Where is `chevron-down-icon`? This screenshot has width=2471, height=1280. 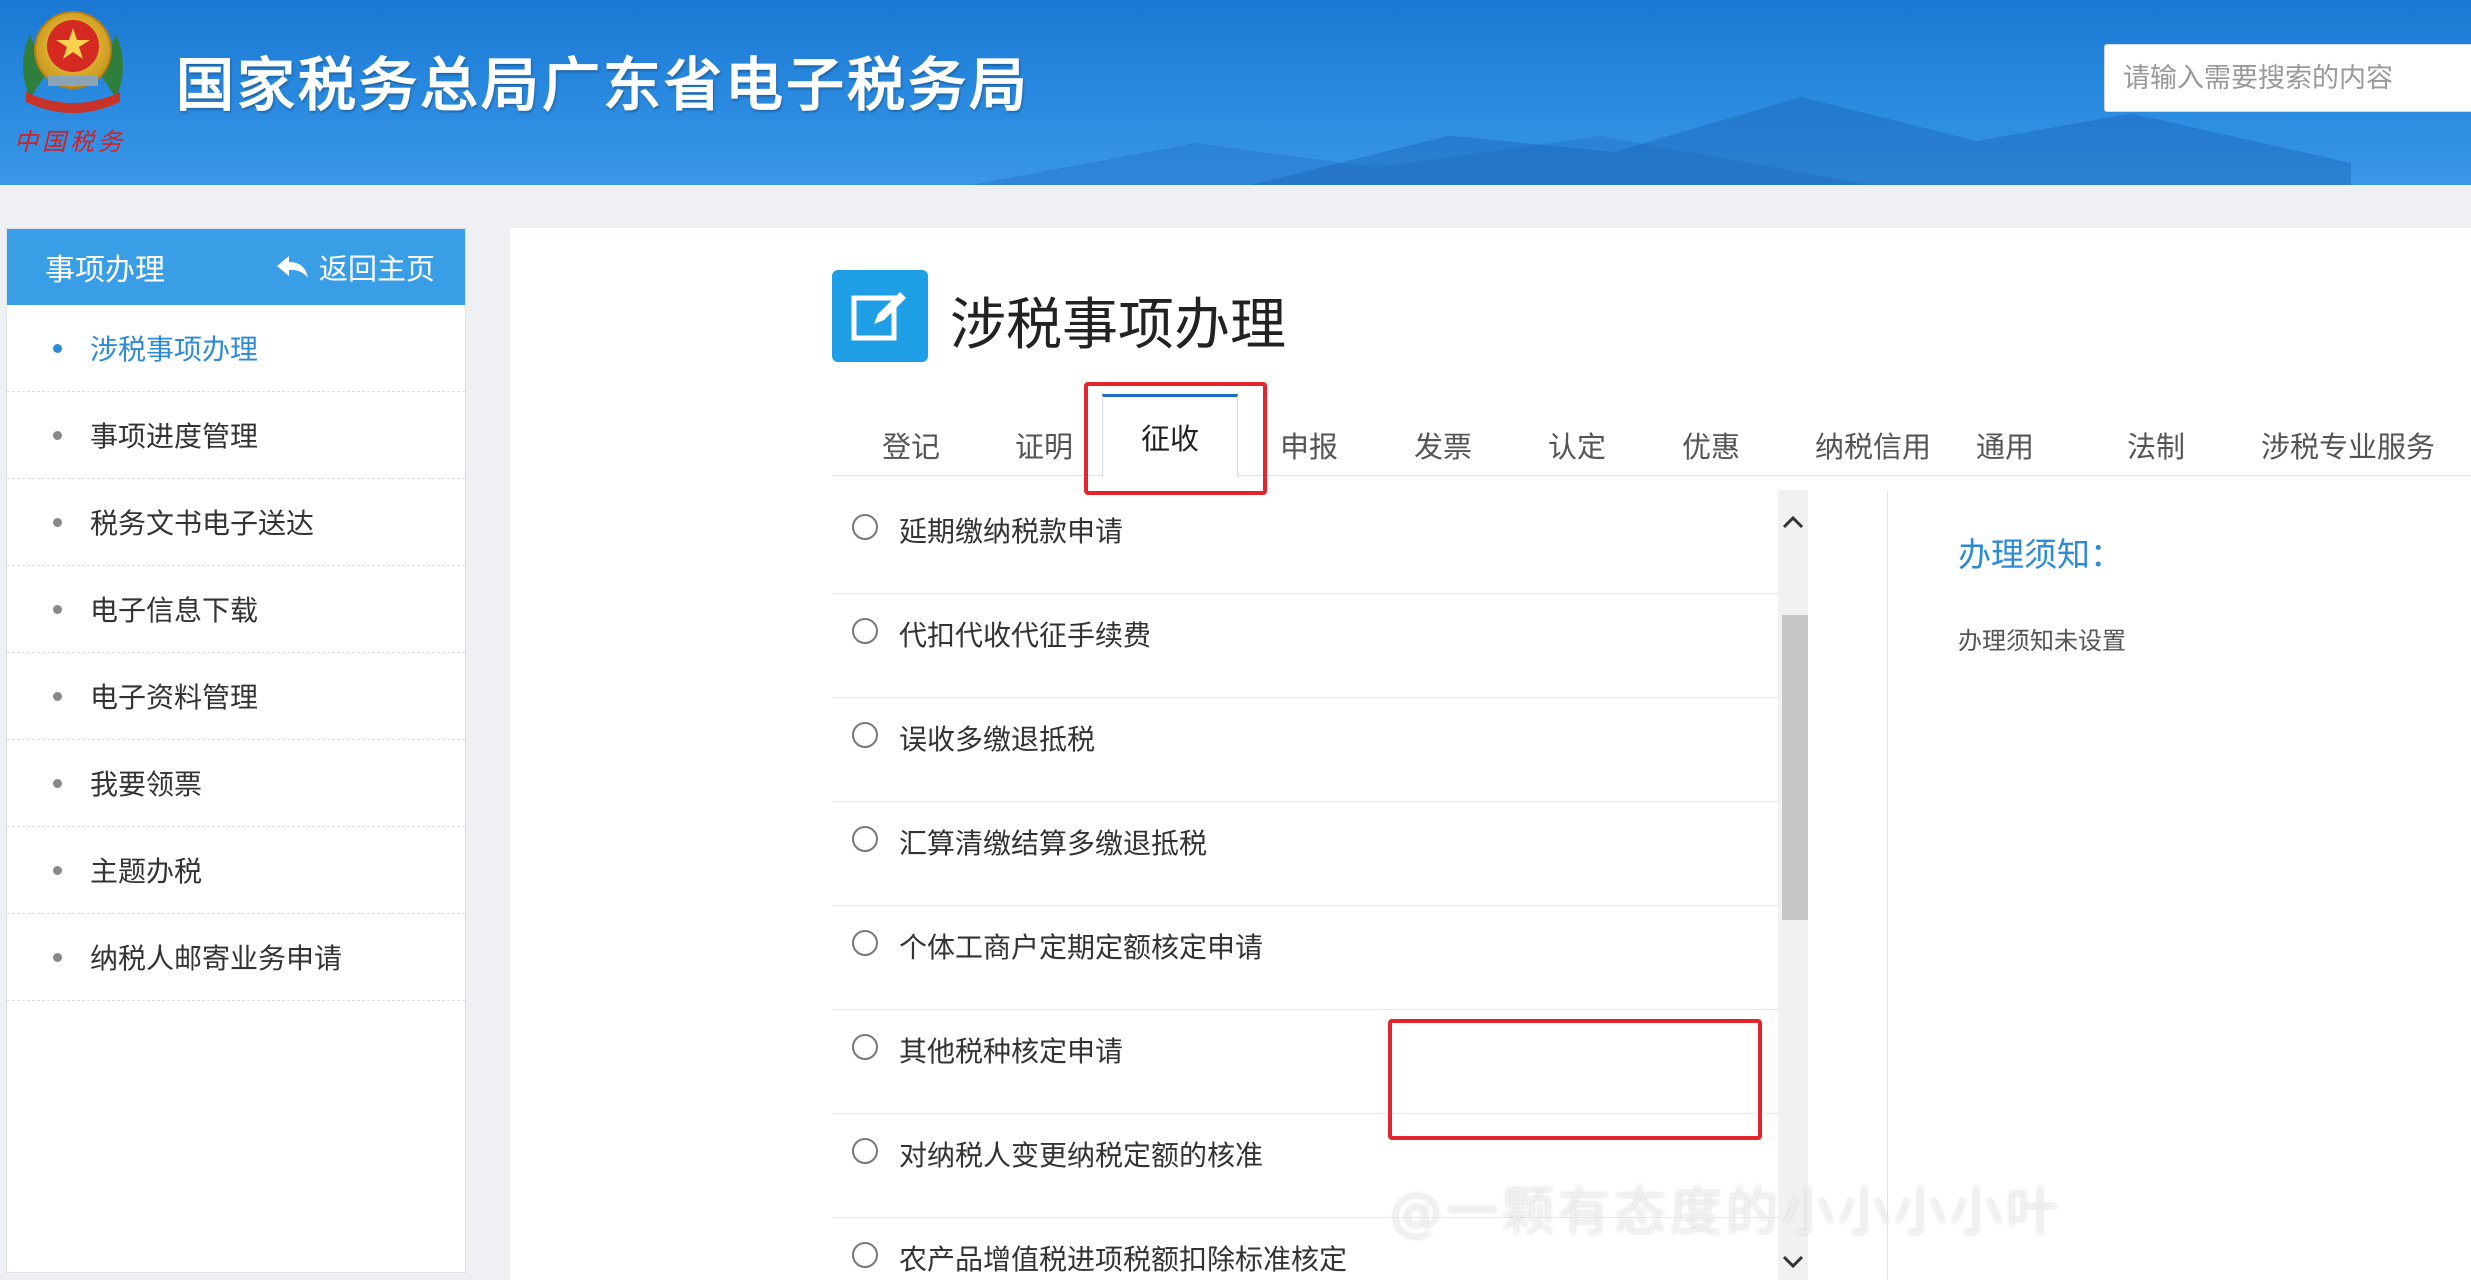 chevron-down-icon is located at coordinates (1793, 1262).